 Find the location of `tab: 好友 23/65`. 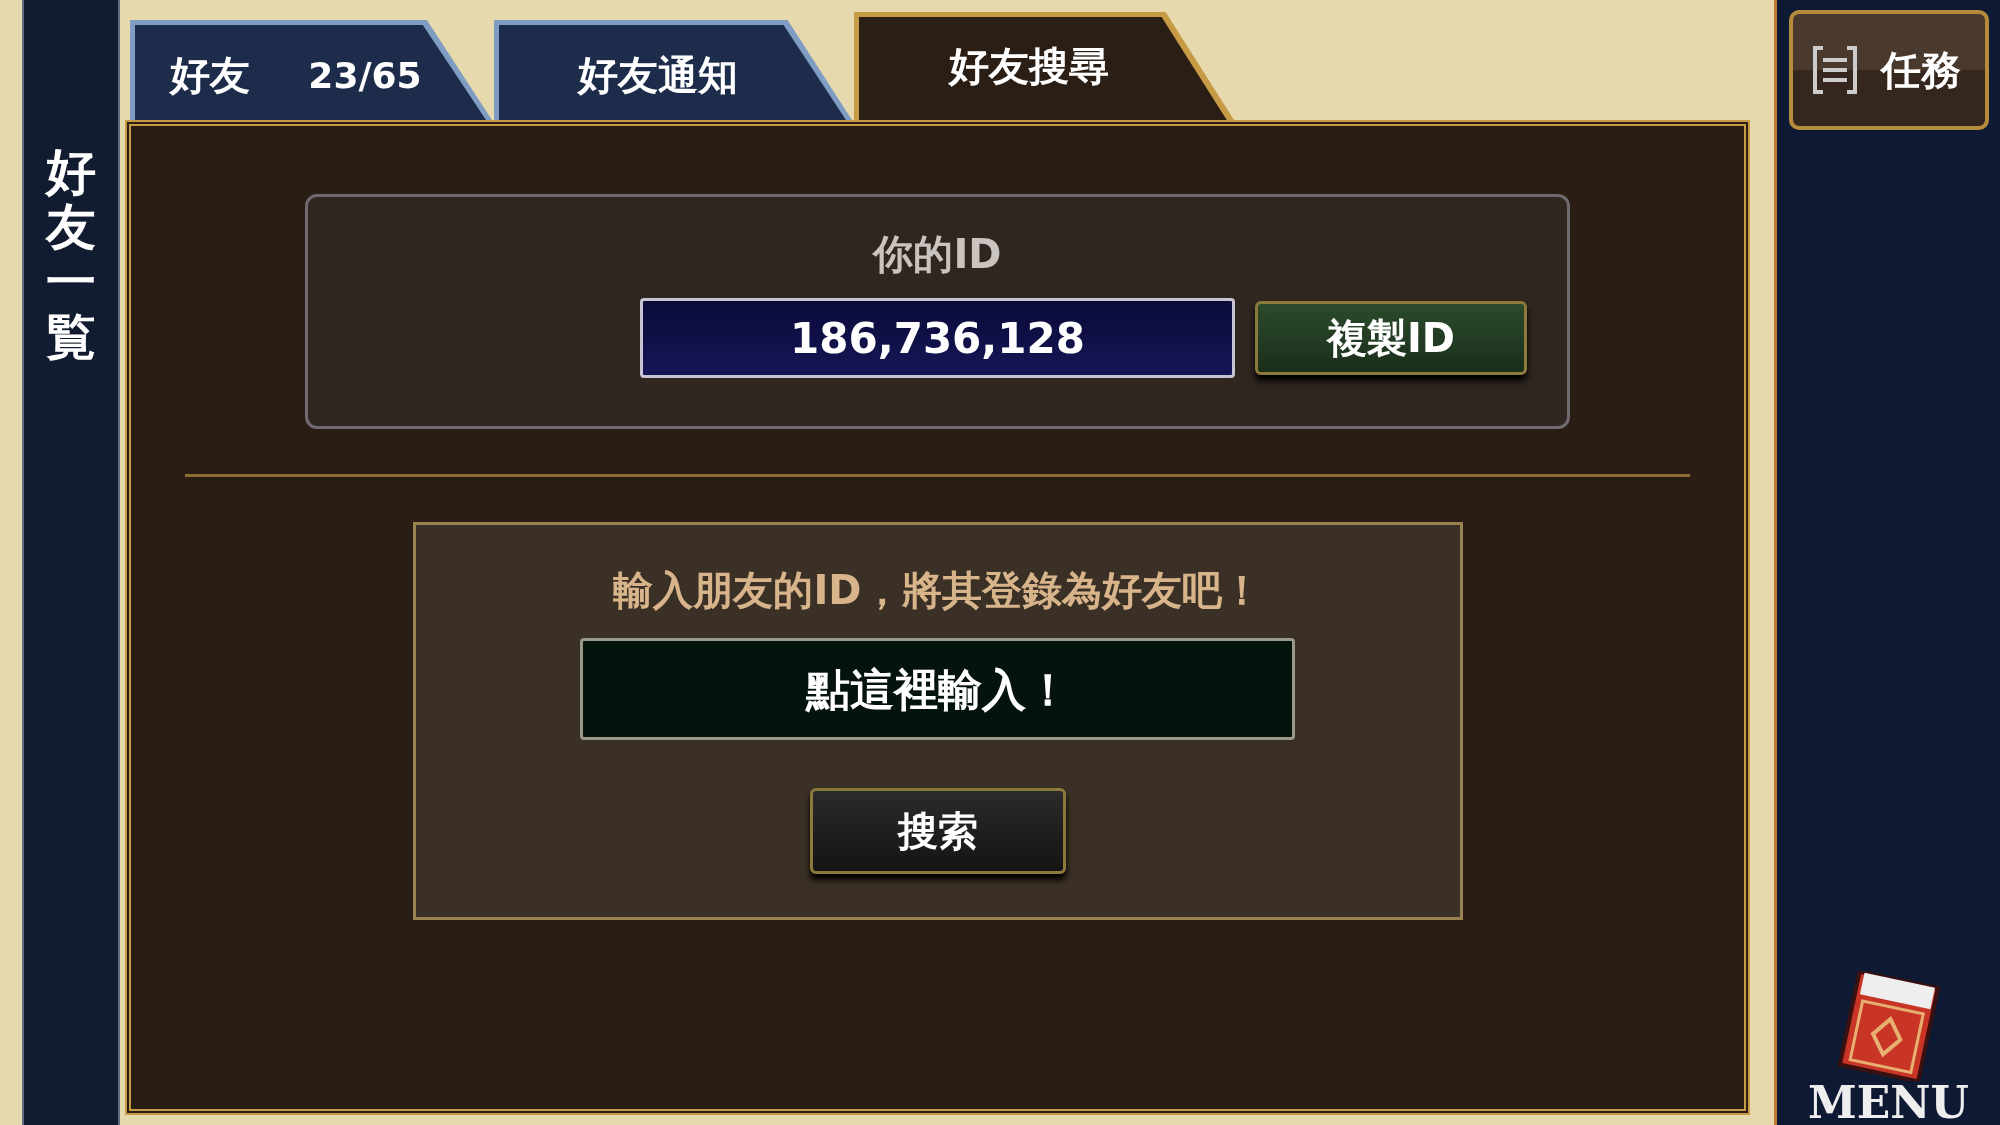

tab: 好友 23/65 is located at coordinates (311, 70).